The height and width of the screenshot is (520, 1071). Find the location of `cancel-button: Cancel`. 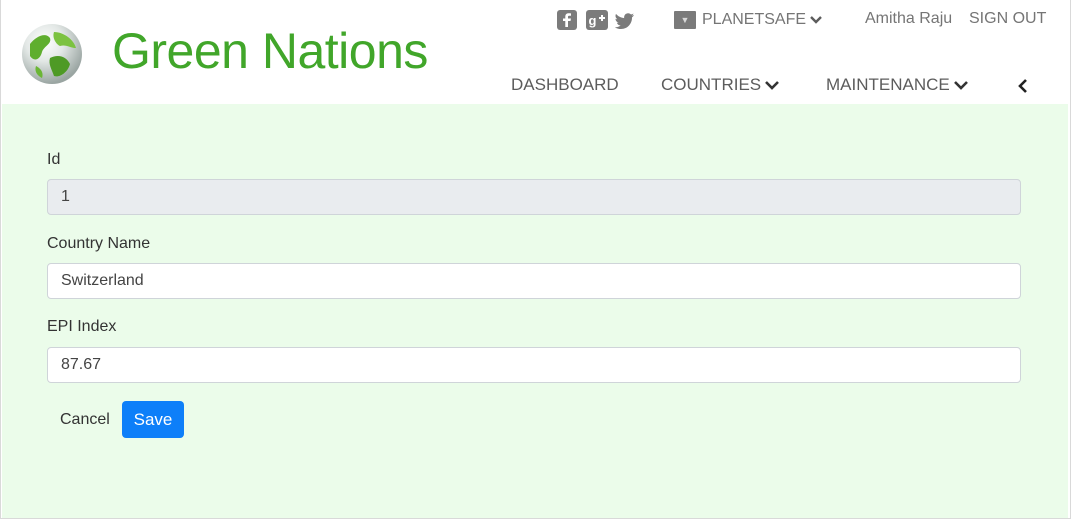

cancel-button: Cancel is located at coordinates (85, 420).